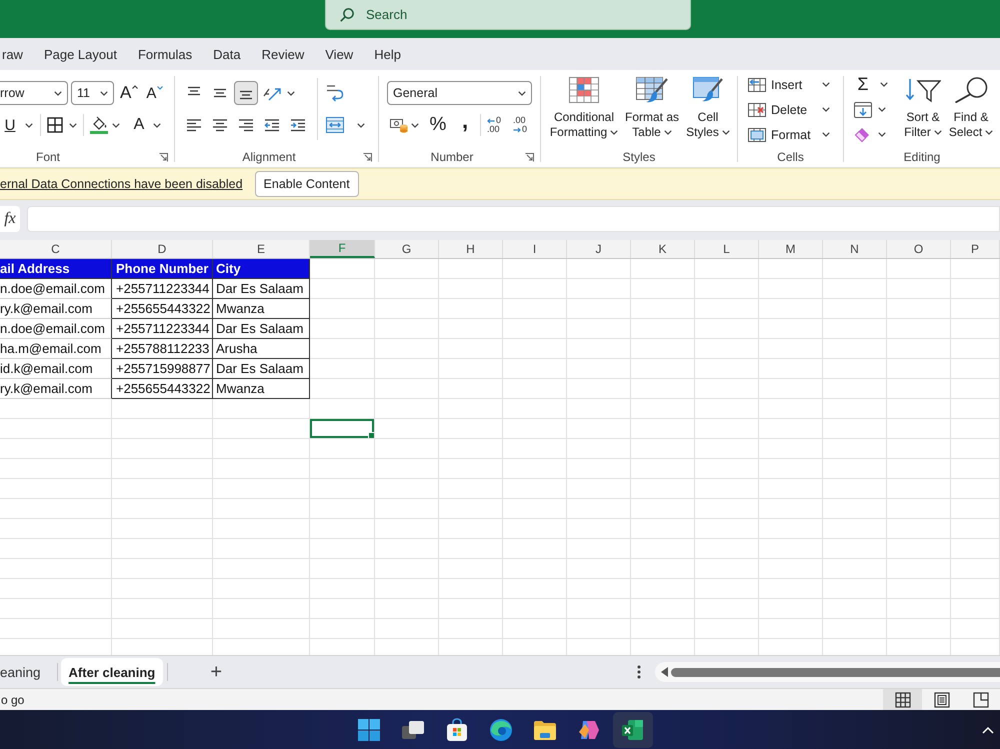  I want to click on delete-cells-button: Delete, so click(784, 109).